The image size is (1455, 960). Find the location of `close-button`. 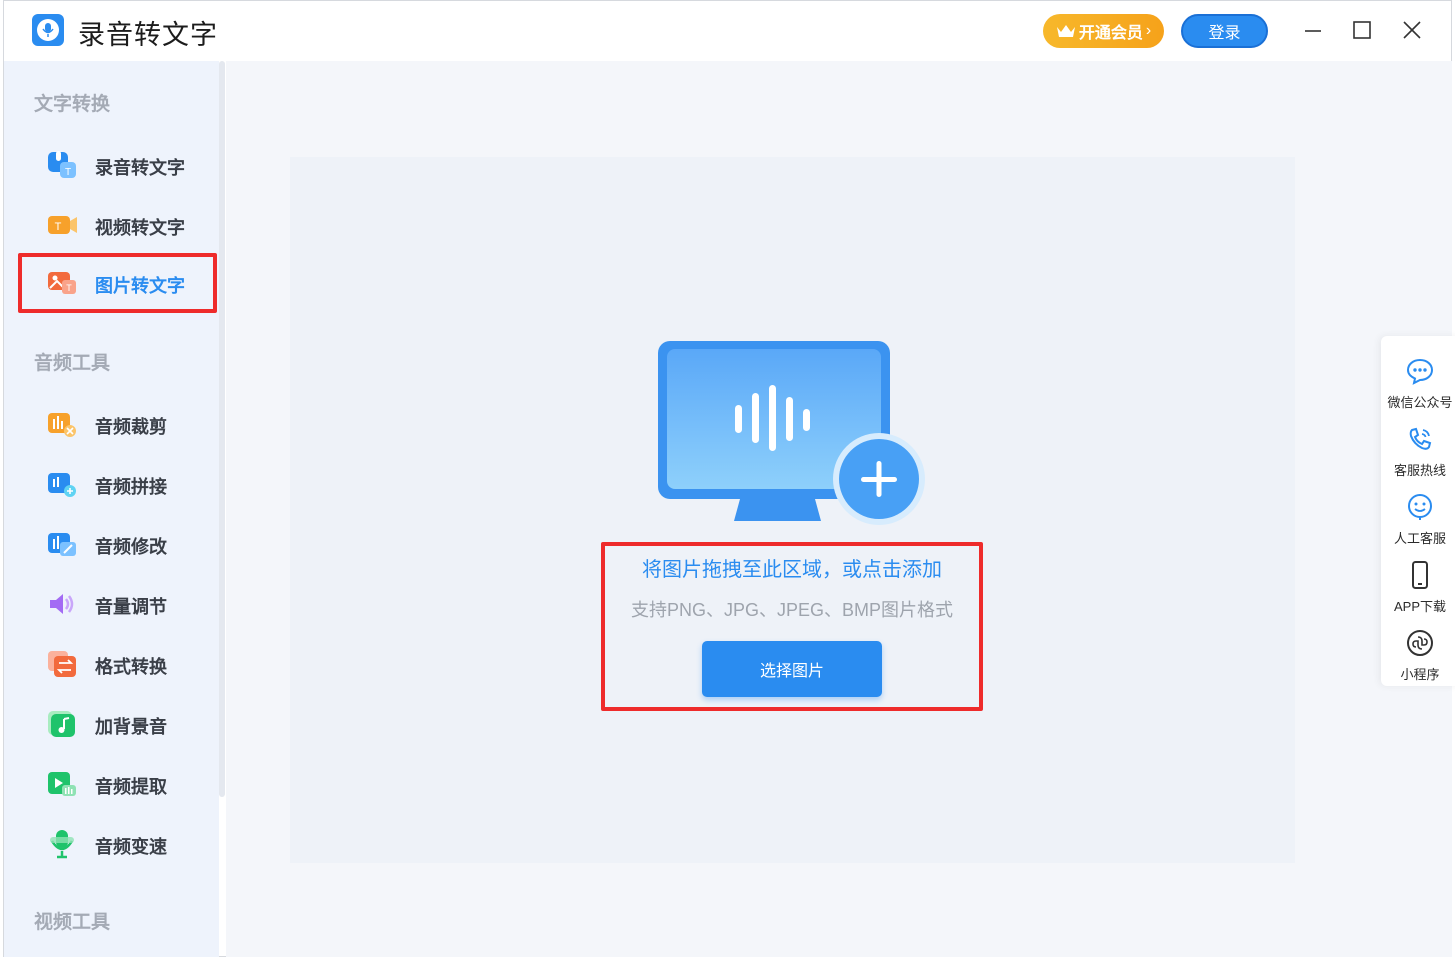

close-button is located at coordinates (1412, 30).